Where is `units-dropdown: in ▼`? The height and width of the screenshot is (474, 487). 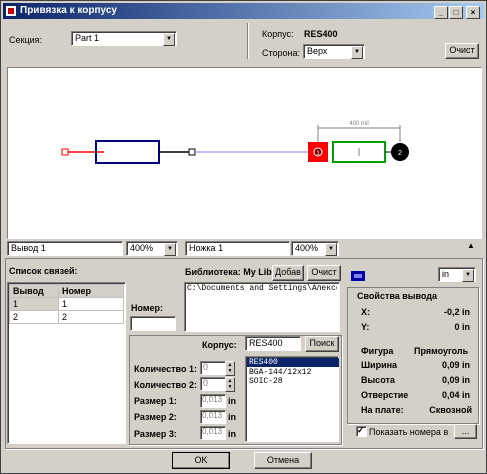 units-dropdown: in ▼ is located at coordinates (457, 274).